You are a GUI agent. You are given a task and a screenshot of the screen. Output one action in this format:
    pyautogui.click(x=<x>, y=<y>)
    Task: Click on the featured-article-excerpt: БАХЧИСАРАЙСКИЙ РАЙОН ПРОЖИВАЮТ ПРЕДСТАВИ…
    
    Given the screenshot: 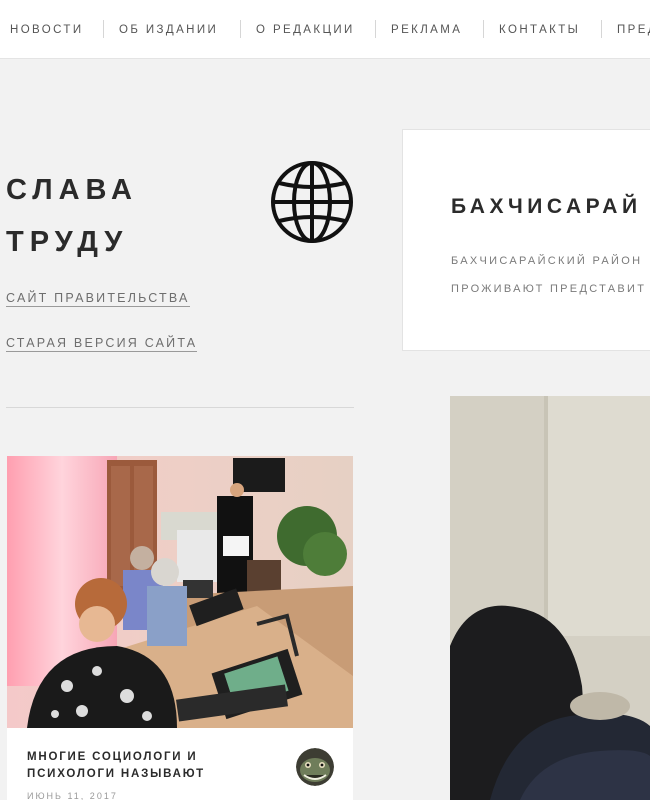 What is the action you would take?
    pyautogui.click(x=548, y=275)
    